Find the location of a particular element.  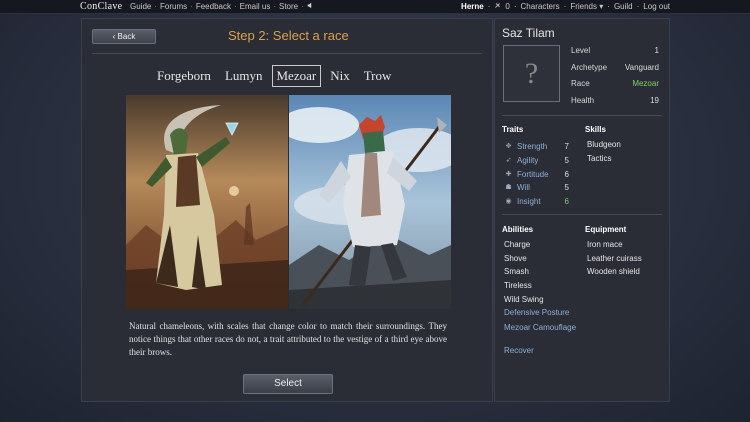

character-name: Saz Tilam is located at coordinates (528, 33).